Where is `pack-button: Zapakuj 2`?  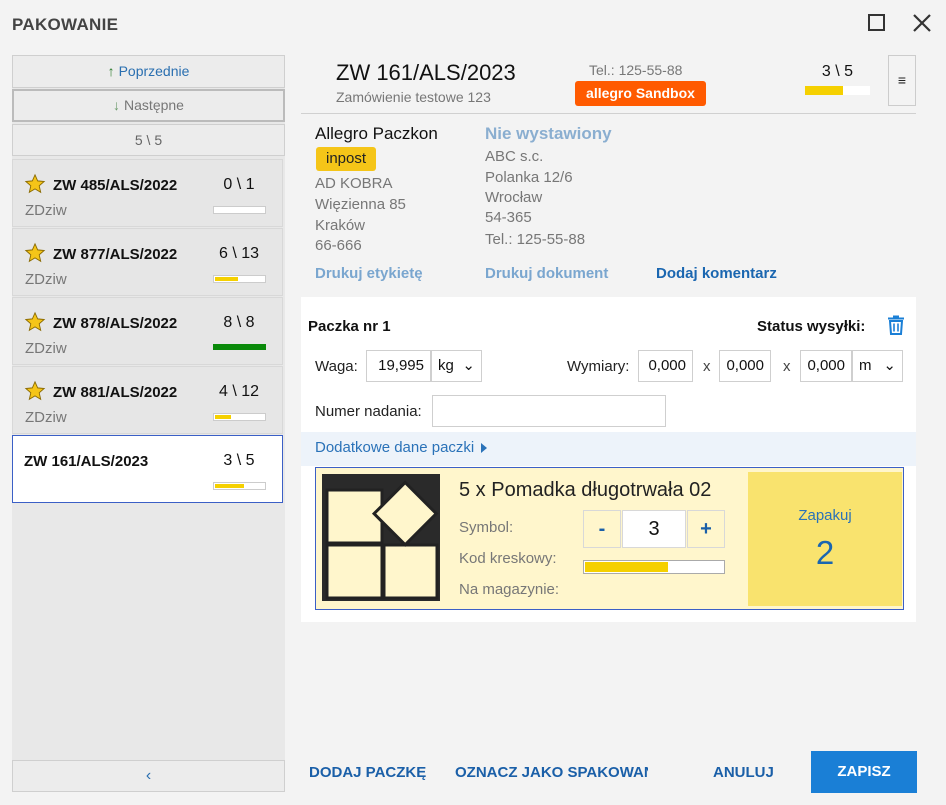
pack-button: Zapakuj 2 is located at coordinates (825, 539).